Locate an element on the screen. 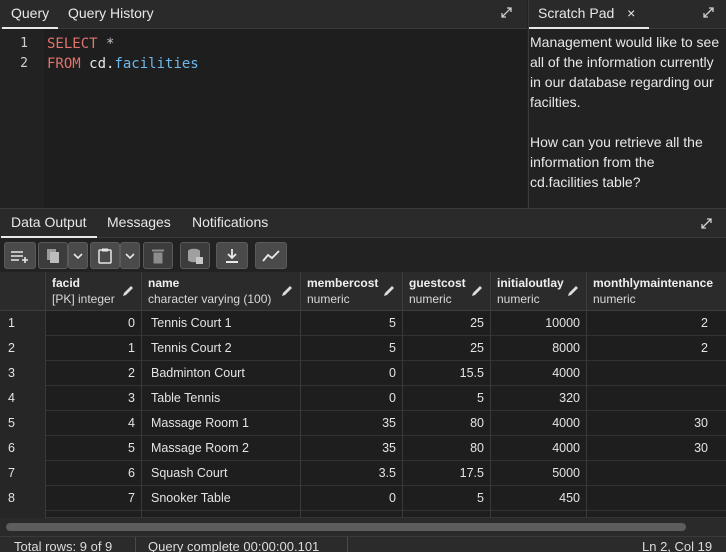 The height and width of the screenshot is (552, 726). add-row-button is located at coordinates (20, 255).